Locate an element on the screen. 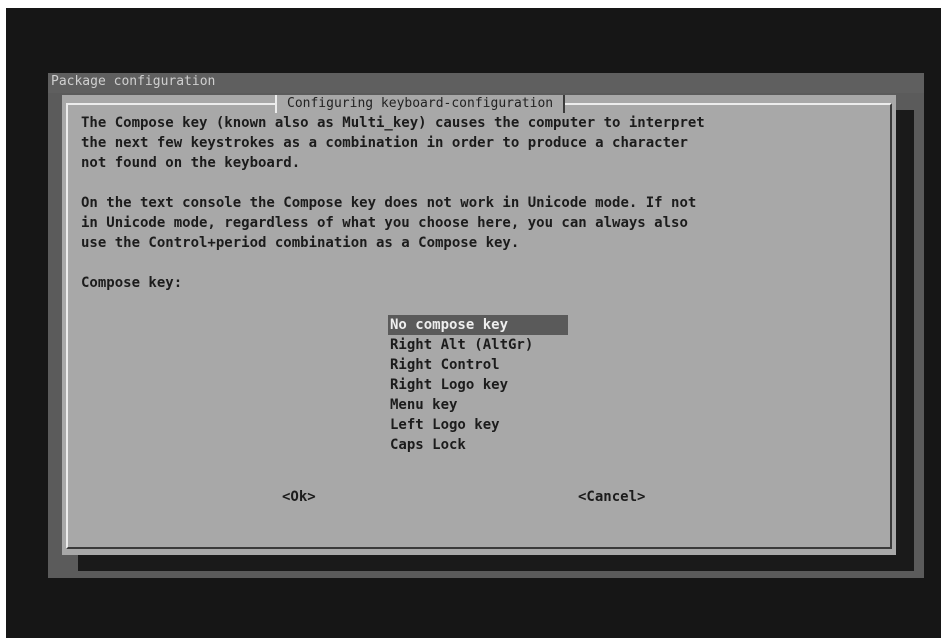  dialog-title: Configuring keyboard-configuration is located at coordinates (420, 104).